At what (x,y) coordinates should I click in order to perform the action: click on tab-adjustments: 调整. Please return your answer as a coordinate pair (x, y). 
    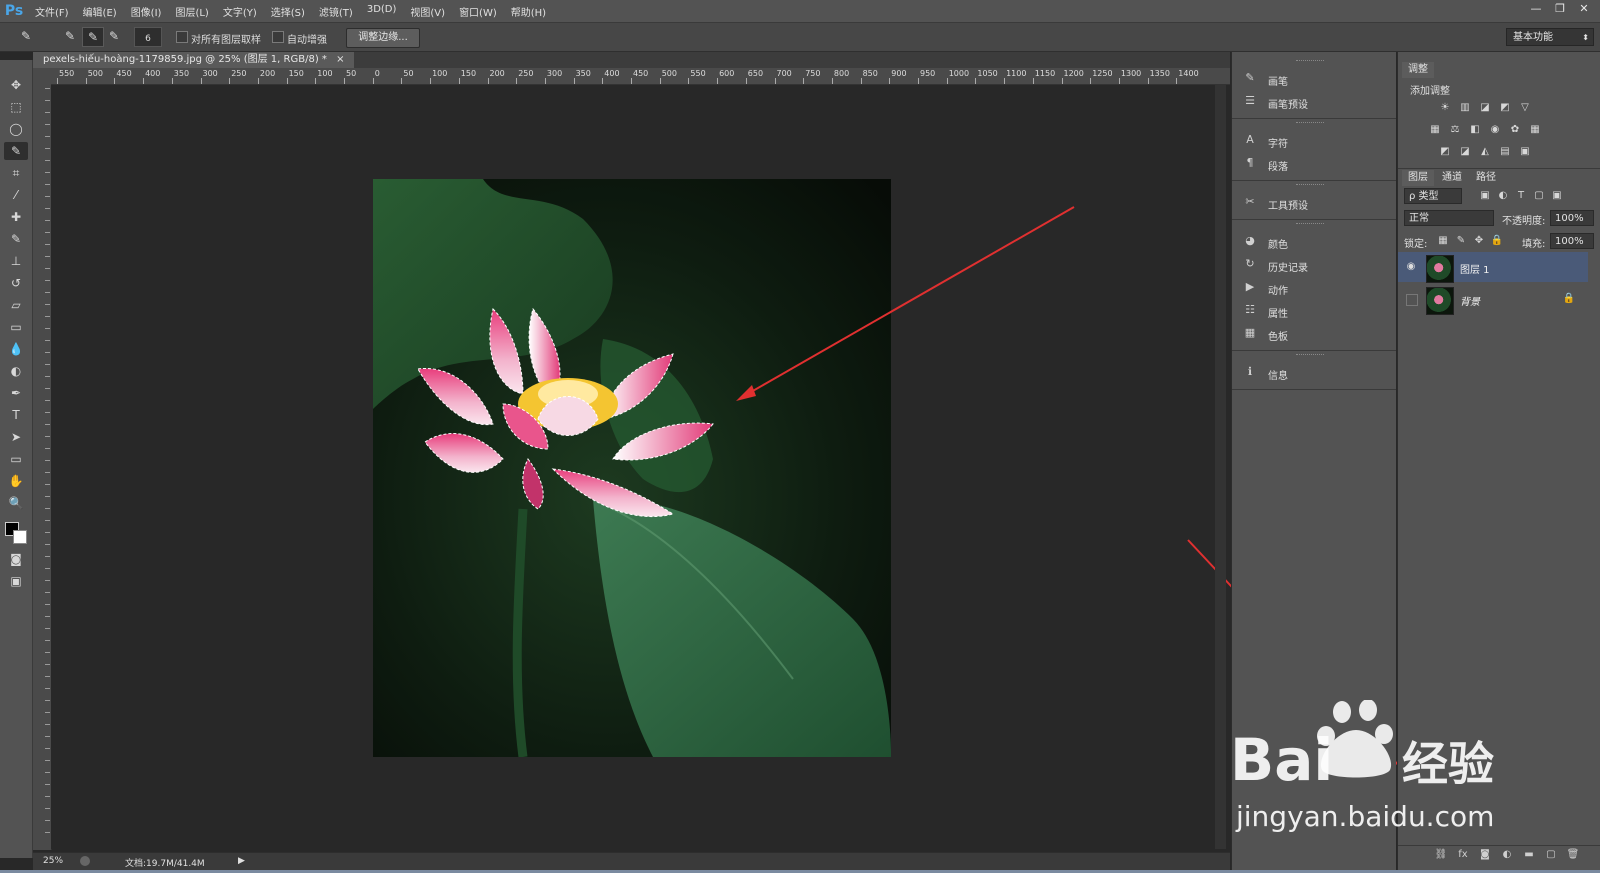
    Looking at the image, I should click on (1418, 70).